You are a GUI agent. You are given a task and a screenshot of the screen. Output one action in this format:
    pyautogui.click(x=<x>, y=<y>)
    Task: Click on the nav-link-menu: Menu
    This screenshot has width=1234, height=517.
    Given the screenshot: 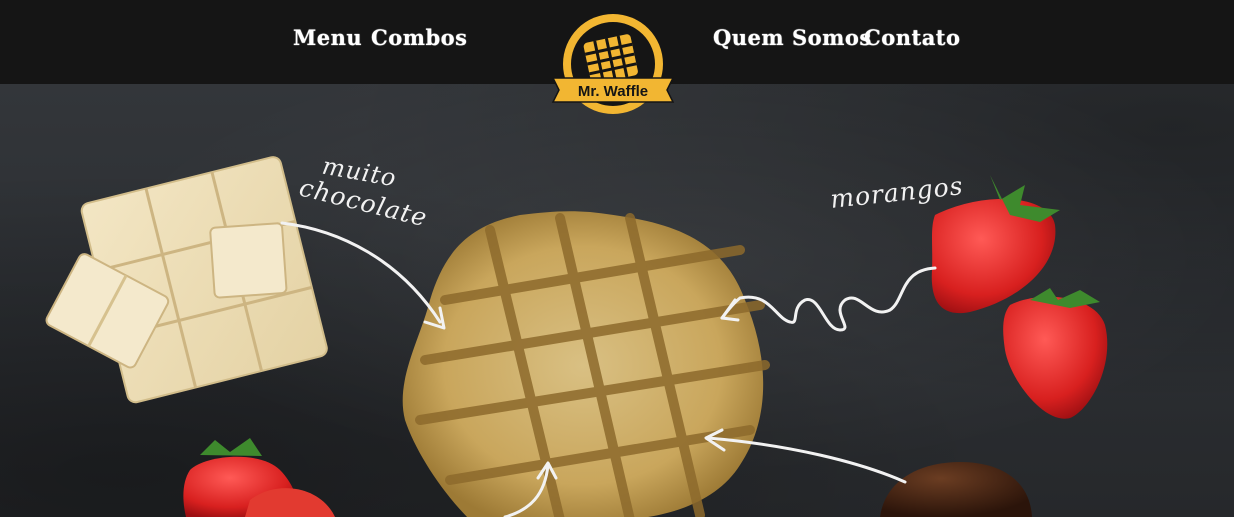 What is the action you would take?
    pyautogui.click(x=327, y=37)
    